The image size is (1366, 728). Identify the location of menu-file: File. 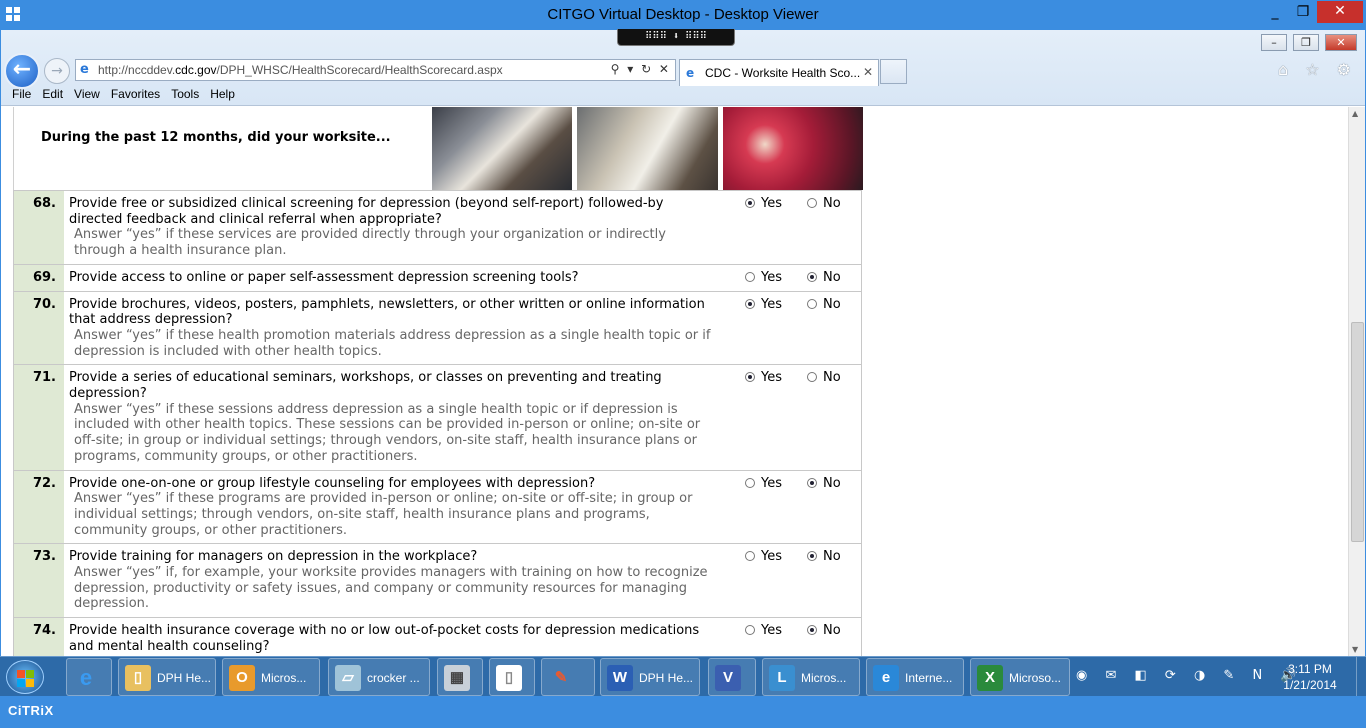
(16, 94).